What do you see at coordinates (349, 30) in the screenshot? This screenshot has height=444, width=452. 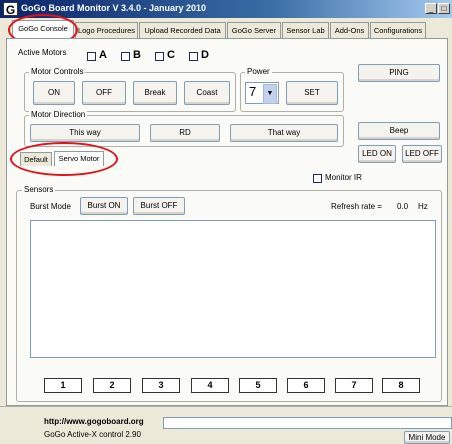 I see `tab-add-ons: Add-Ons` at bounding box center [349, 30].